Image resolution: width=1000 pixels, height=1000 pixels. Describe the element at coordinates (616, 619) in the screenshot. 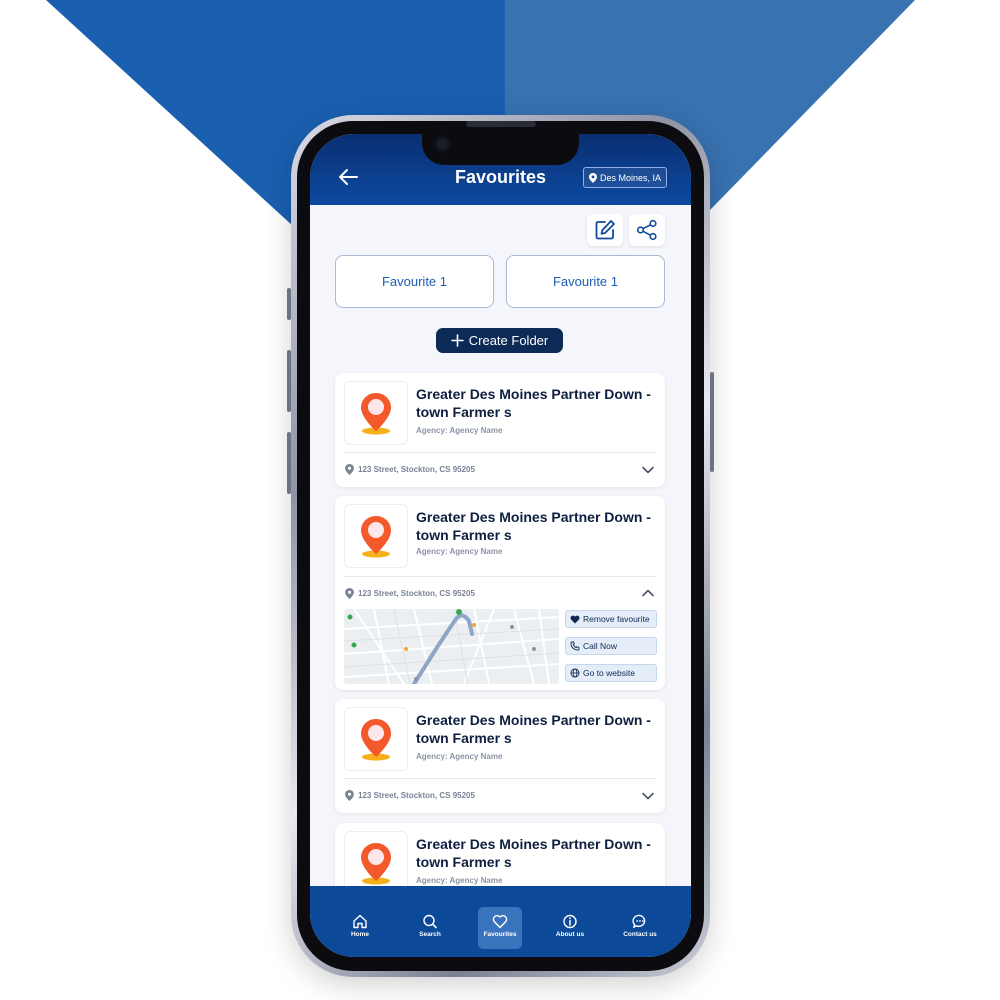

I see `remove-favourite-label: Remove favourite` at that location.